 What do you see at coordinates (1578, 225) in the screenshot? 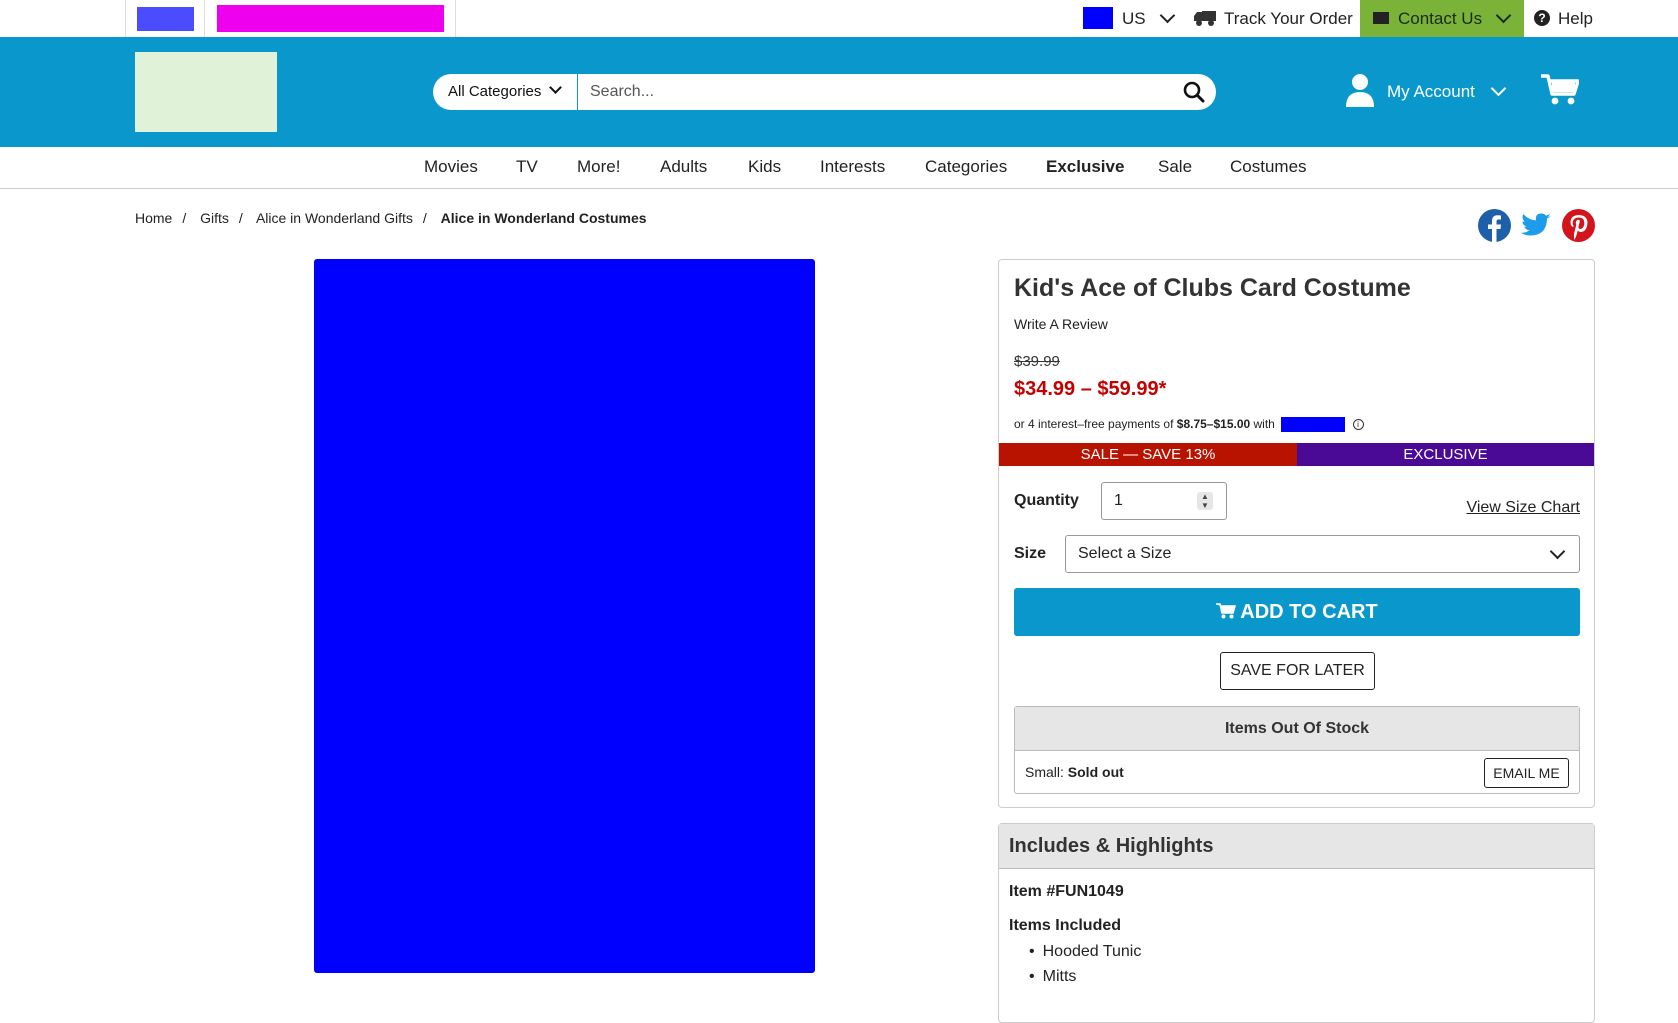
I see `pinterest-icon` at bounding box center [1578, 225].